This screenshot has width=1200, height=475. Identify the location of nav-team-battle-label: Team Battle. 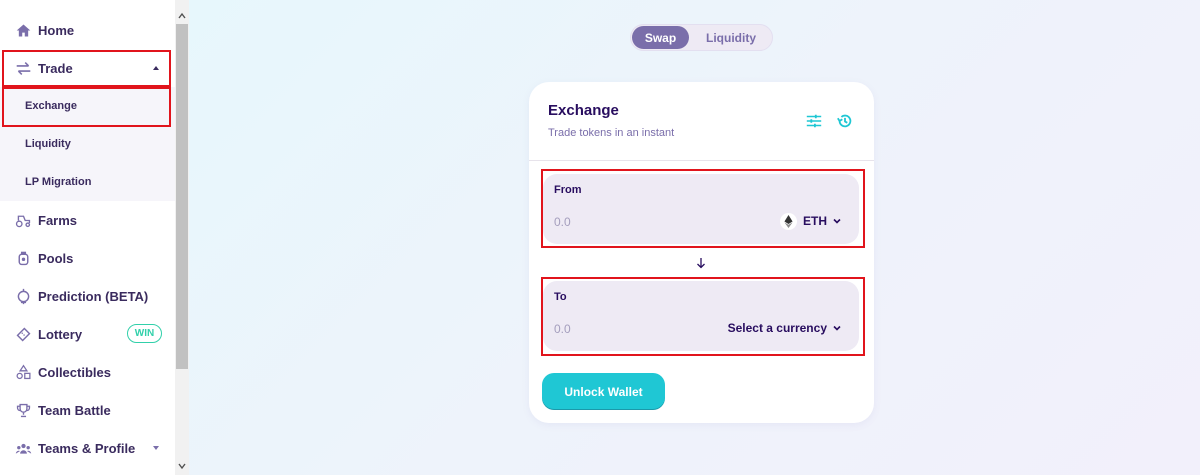
(74, 410).